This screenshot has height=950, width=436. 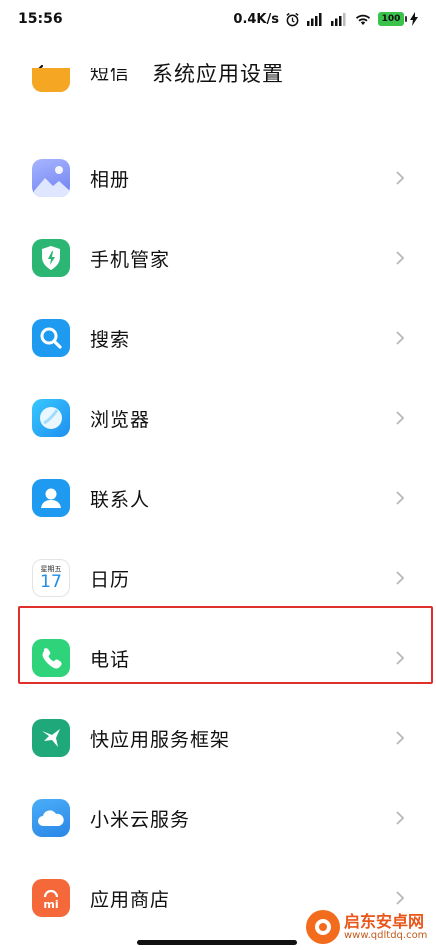 What do you see at coordinates (339, 19) in the screenshot?
I see `signal-icon` at bounding box center [339, 19].